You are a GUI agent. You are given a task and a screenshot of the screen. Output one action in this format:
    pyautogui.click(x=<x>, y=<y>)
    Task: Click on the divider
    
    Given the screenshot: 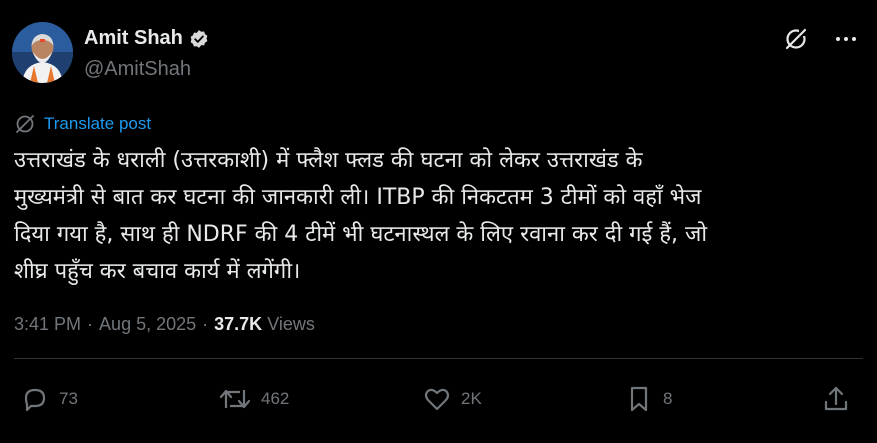 What is the action you would take?
    pyautogui.click(x=438, y=358)
    